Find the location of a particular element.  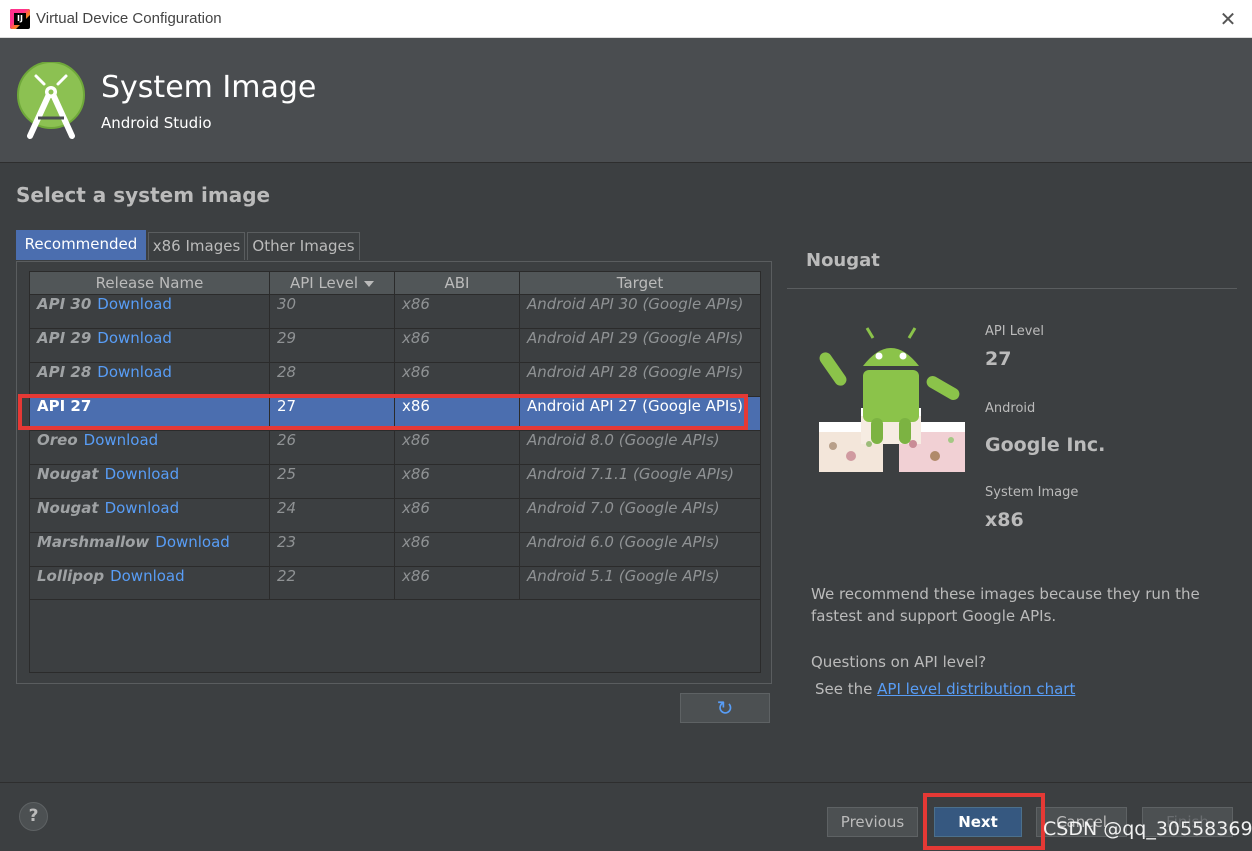

app-icon-text: IJ is located at coordinates (20, 19).